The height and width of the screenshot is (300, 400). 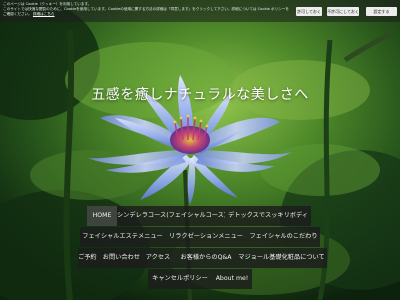 What do you see at coordinates (343, 11) in the screenshot?
I see `cookie-reject-button: 不許可にしておく` at bounding box center [343, 11].